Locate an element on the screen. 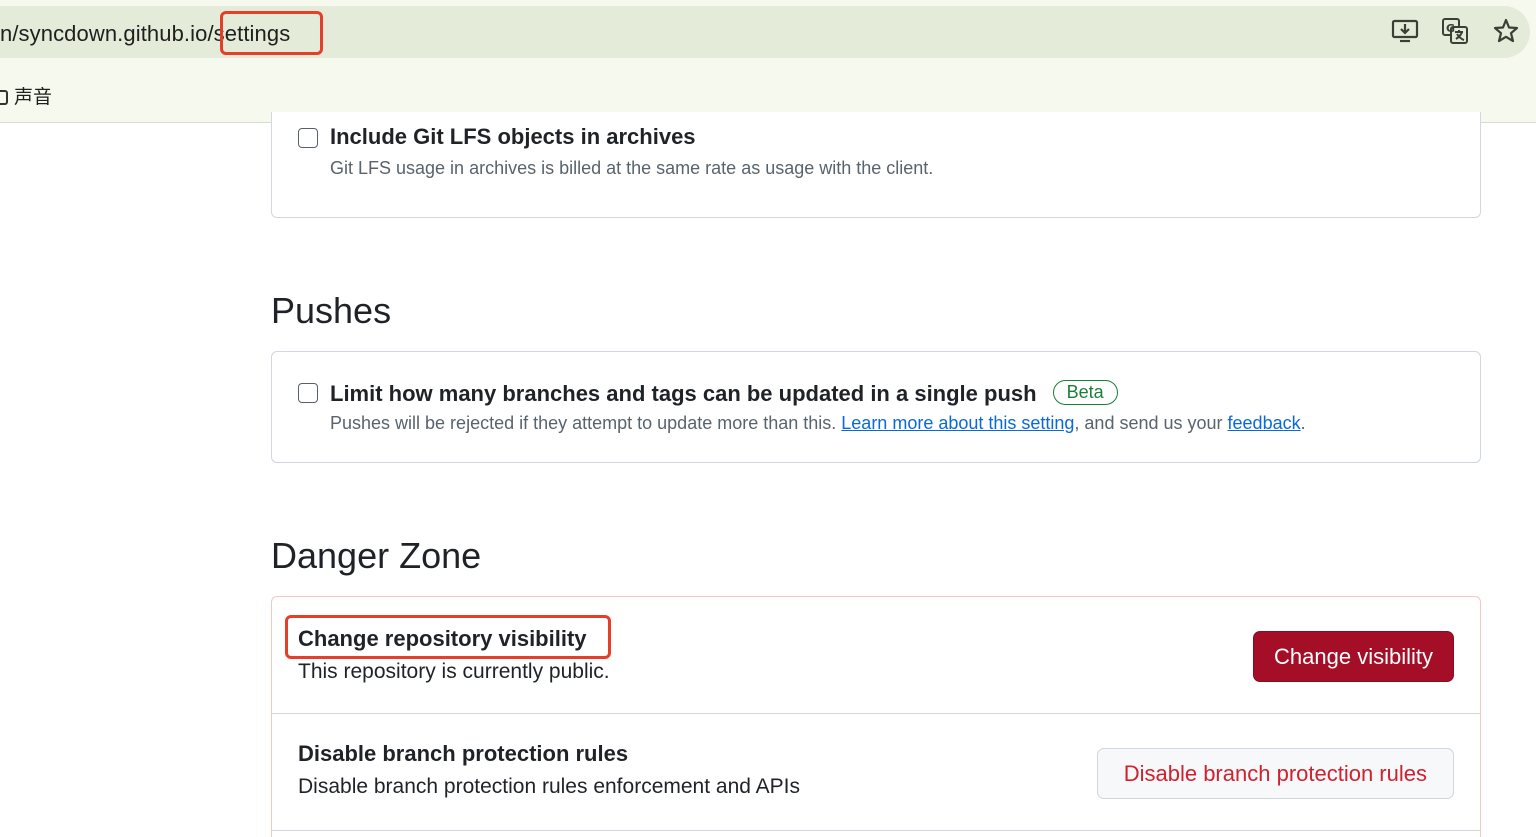 The width and height of the screenshot is (1536, 837). limit-push-checkbox is located at coordinates (308, 393).